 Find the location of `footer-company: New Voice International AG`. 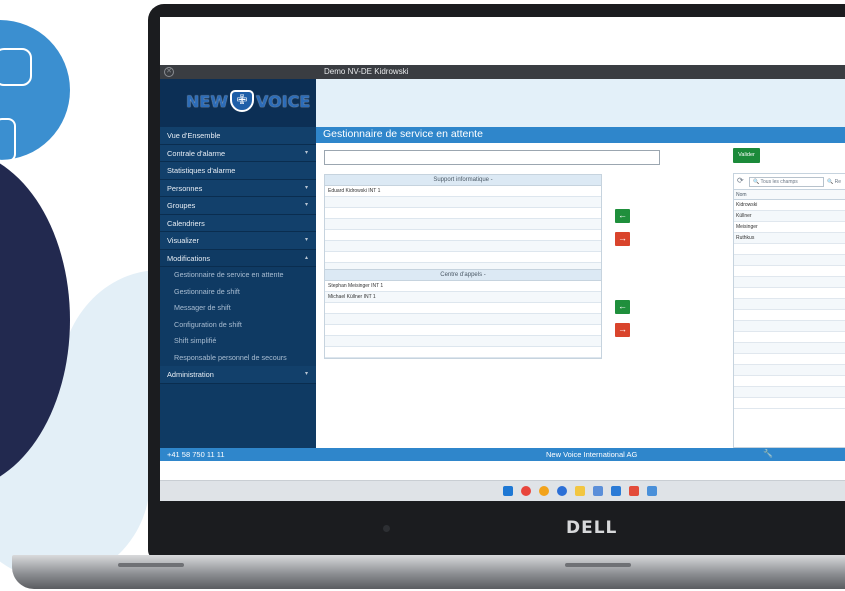

footer-company: New Voice International AG is located at coordinates (592, 454).